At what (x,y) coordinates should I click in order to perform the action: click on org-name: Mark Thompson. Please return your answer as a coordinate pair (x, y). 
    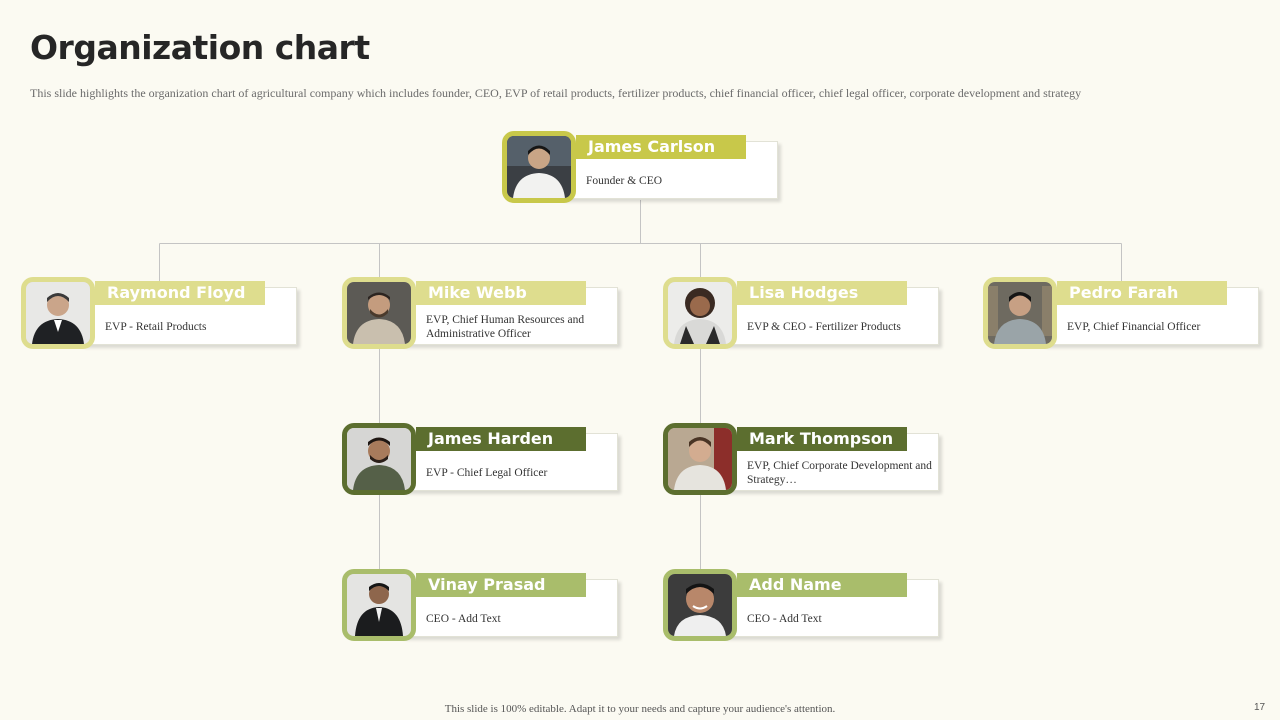
    Looking at the image, I should click on (822, 439).